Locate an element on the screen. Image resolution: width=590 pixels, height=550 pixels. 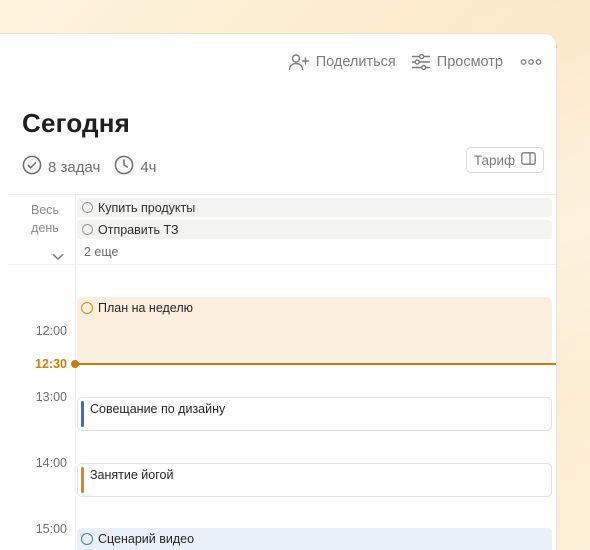
event-title: План на неделю is located at coordinates (146, 308).